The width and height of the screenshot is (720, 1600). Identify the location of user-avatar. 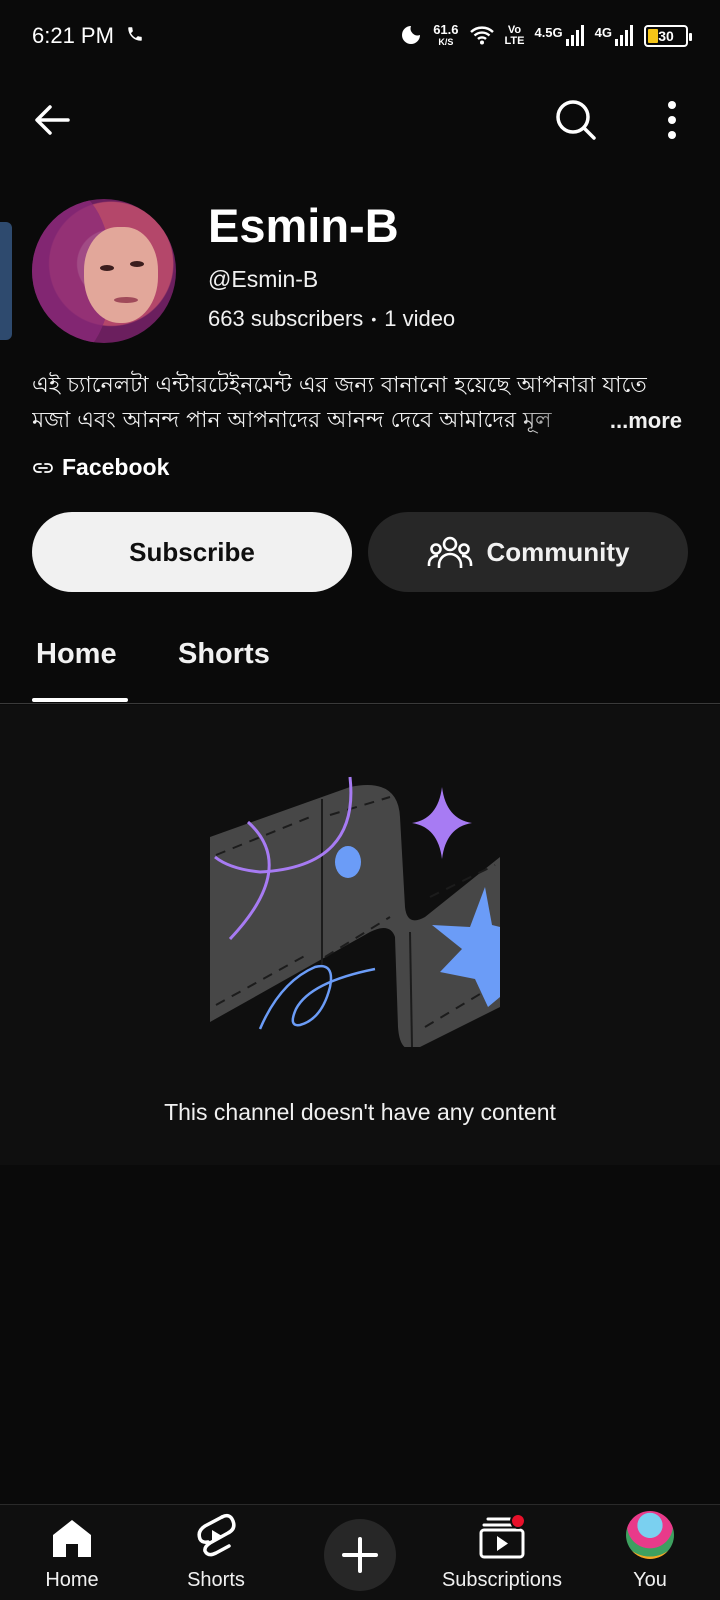
(650, 1535).